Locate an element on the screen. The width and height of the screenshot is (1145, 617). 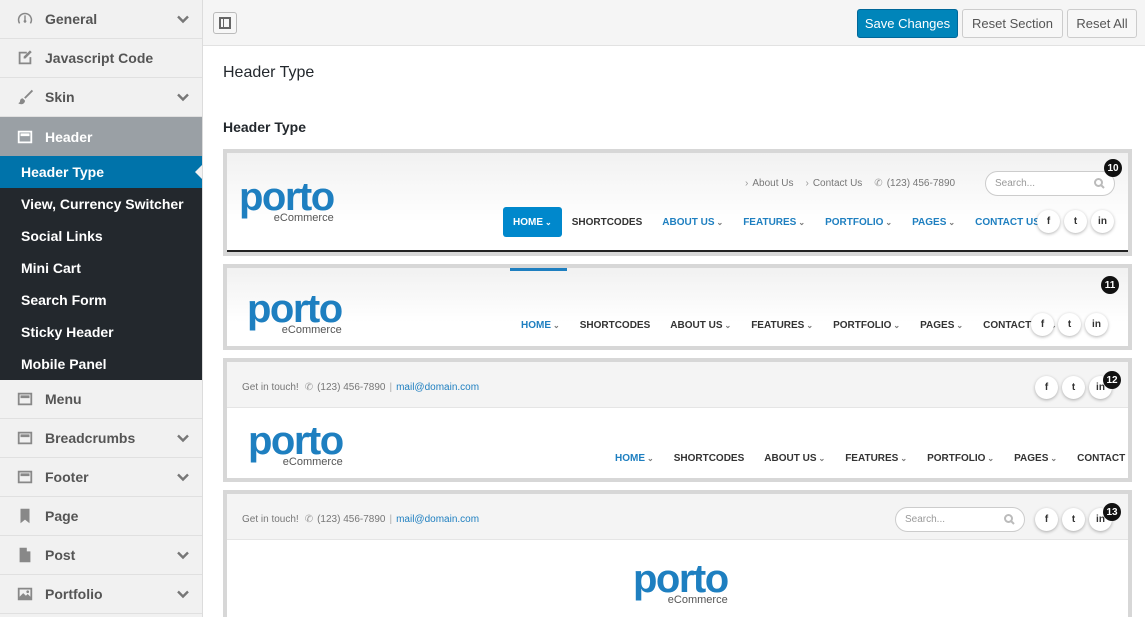
sidebar-item-label: Skin is located at coordinates (60, 97).